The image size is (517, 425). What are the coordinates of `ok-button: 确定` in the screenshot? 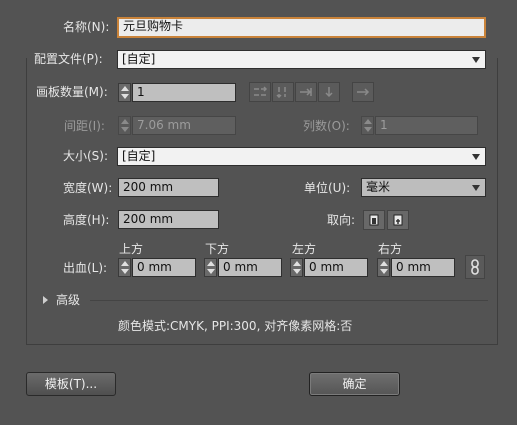 It's located at (354, 384).